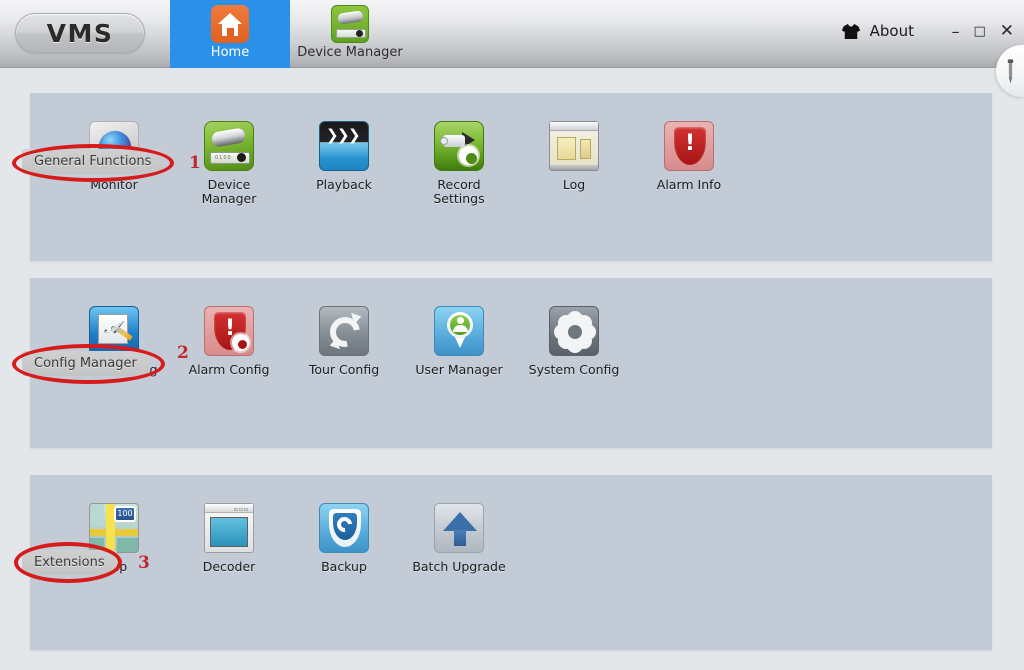 The width and height of the screenshot is (1024, 670). What do you see at coordinates (344, 184) in the screenshot?
I see `tile-playback-label: Playback` at bounding box center [344, 184].